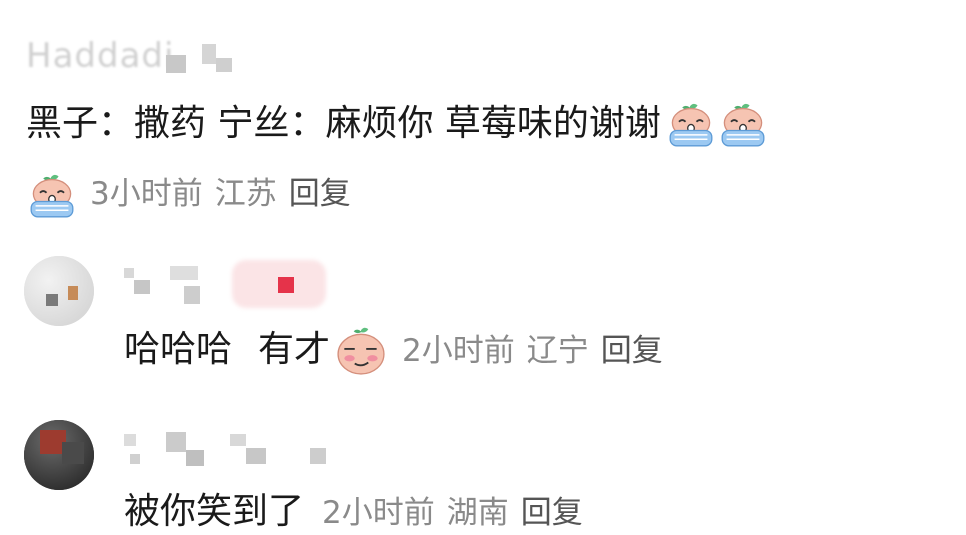  I want to click on location: 辽宁, so click(557, 351).